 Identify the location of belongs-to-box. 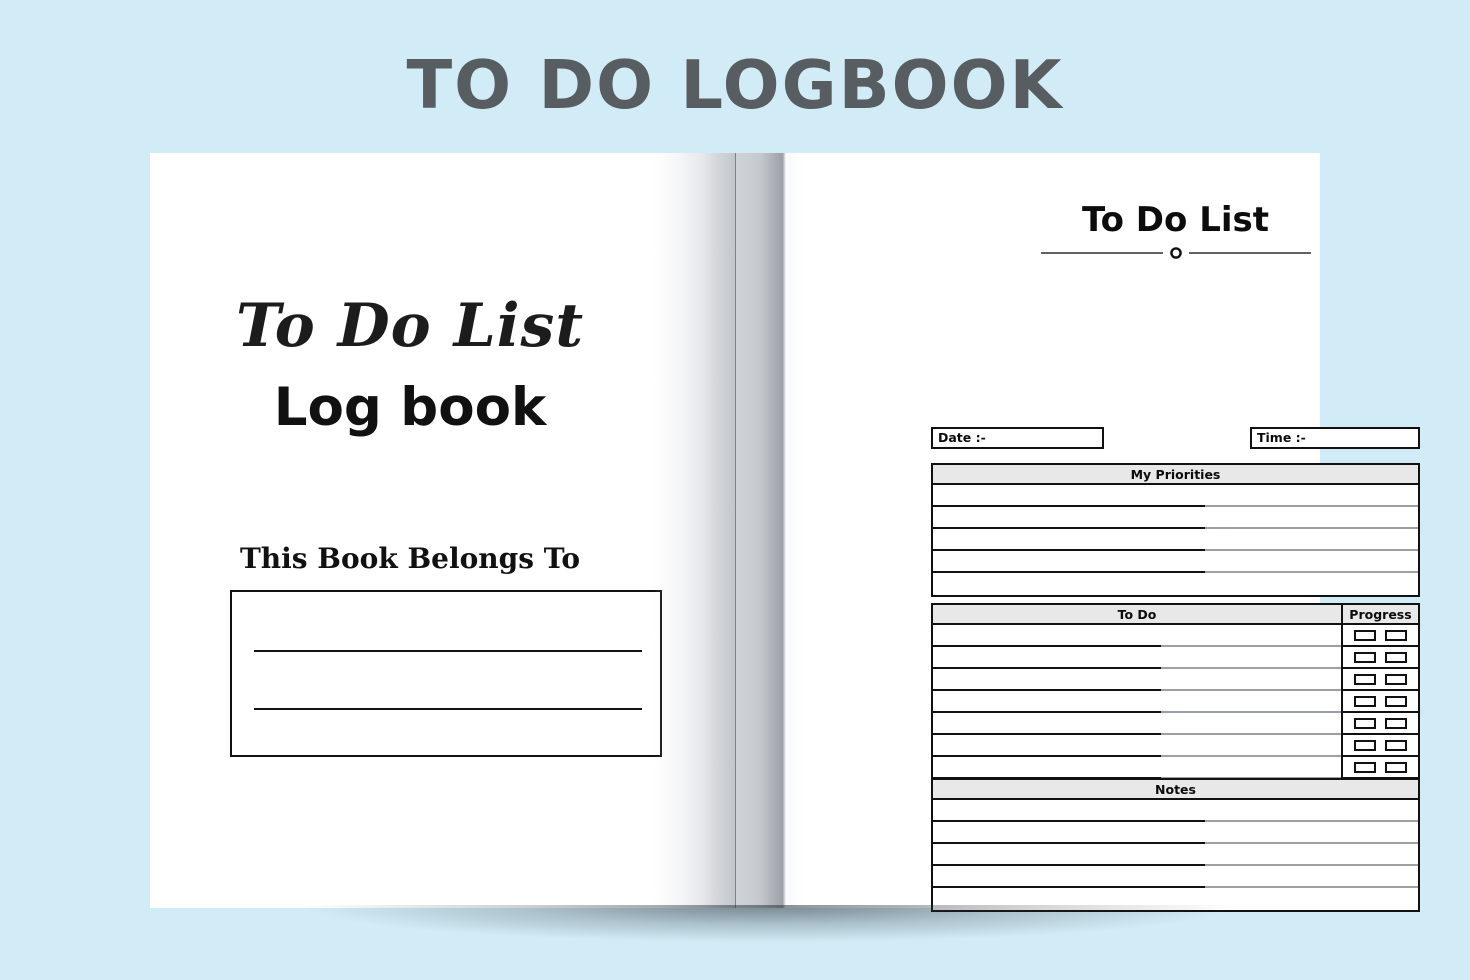
(446, 673).